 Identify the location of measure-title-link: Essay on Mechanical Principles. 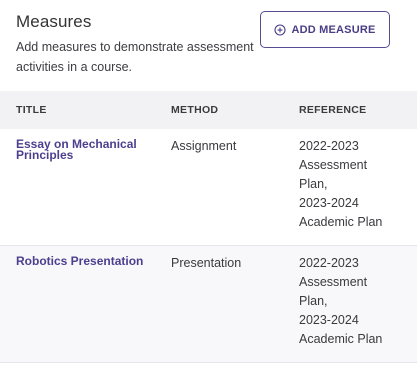
(86, 149).